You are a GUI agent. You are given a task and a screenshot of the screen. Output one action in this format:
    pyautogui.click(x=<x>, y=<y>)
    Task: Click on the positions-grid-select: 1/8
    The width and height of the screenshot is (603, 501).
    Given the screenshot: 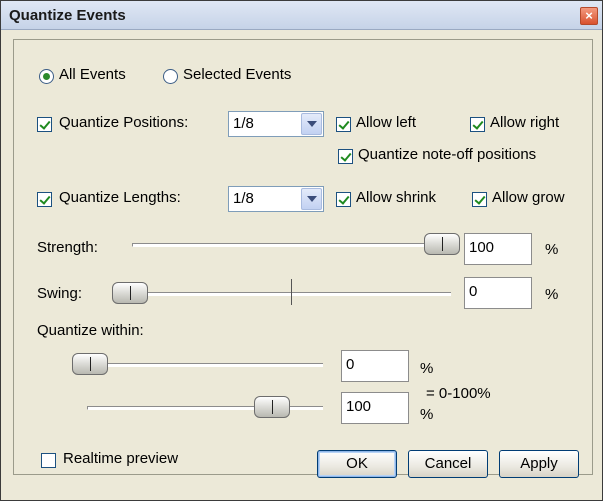 What is the action you would take?
    pyautogui.click(x=276, y=124)
    